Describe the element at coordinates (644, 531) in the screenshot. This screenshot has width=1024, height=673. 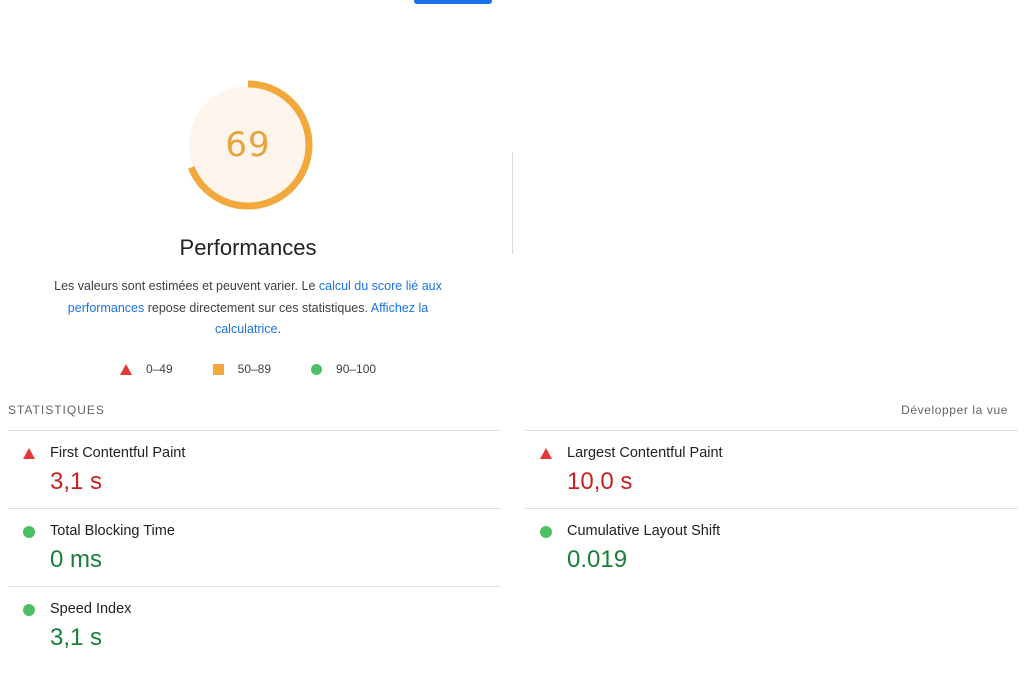
I see `metric-label: Cumulative Layout Shift` at that location.